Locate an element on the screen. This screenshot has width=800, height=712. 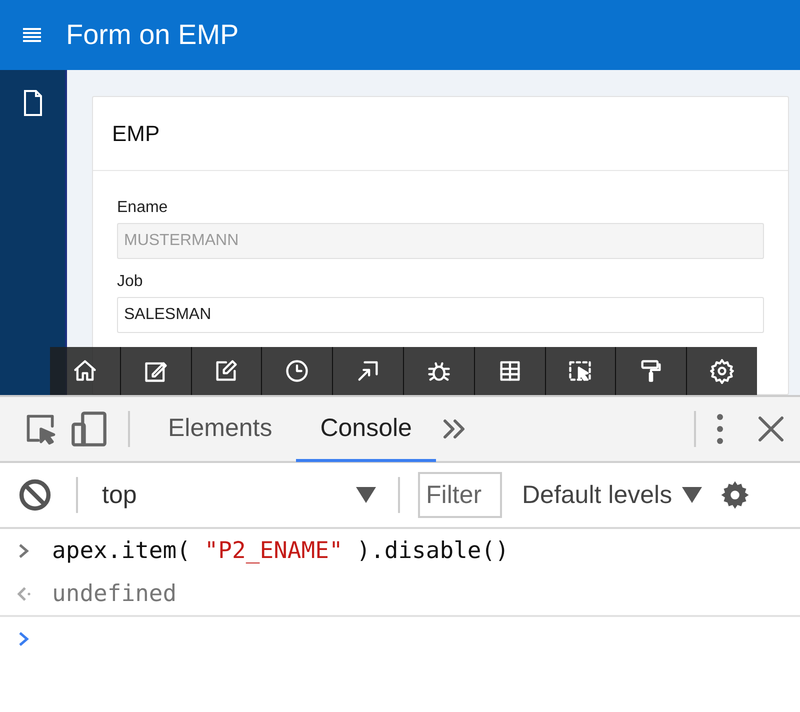
devtools-tab: Elements is located at coordinates (220, 430).